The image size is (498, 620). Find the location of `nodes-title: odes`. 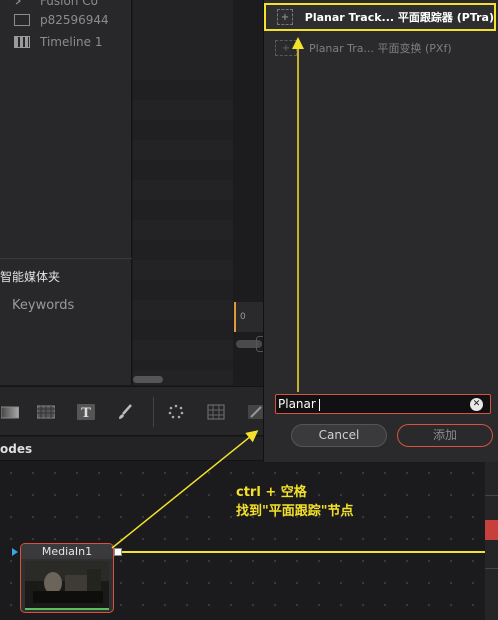

nodes-title: odes is located at coordinates (16, 449).